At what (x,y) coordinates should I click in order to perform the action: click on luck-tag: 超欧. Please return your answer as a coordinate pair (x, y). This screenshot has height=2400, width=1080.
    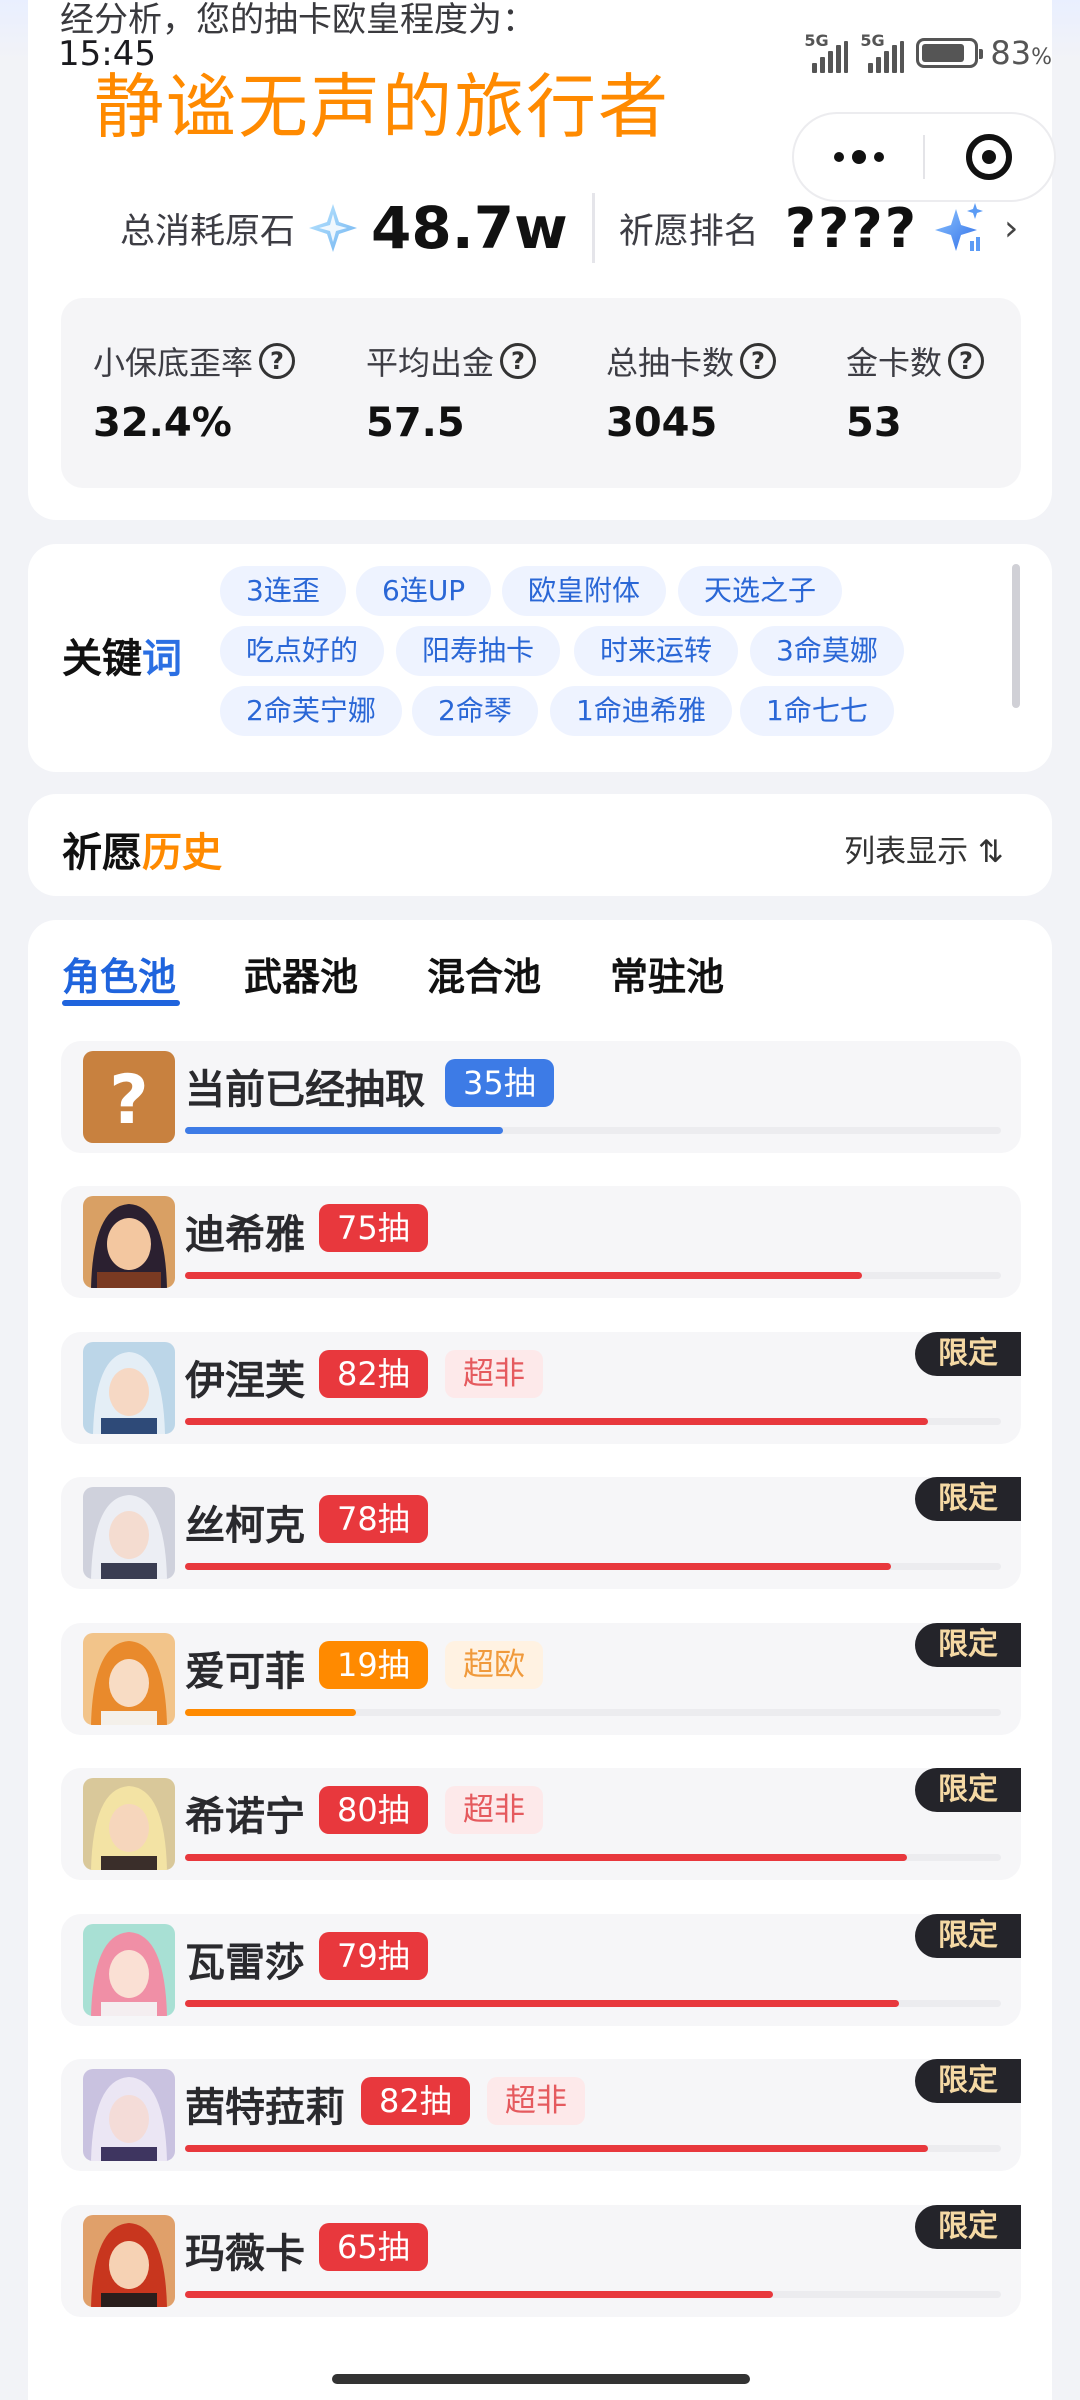
    Looking at the image, I should click on (494, 1665).